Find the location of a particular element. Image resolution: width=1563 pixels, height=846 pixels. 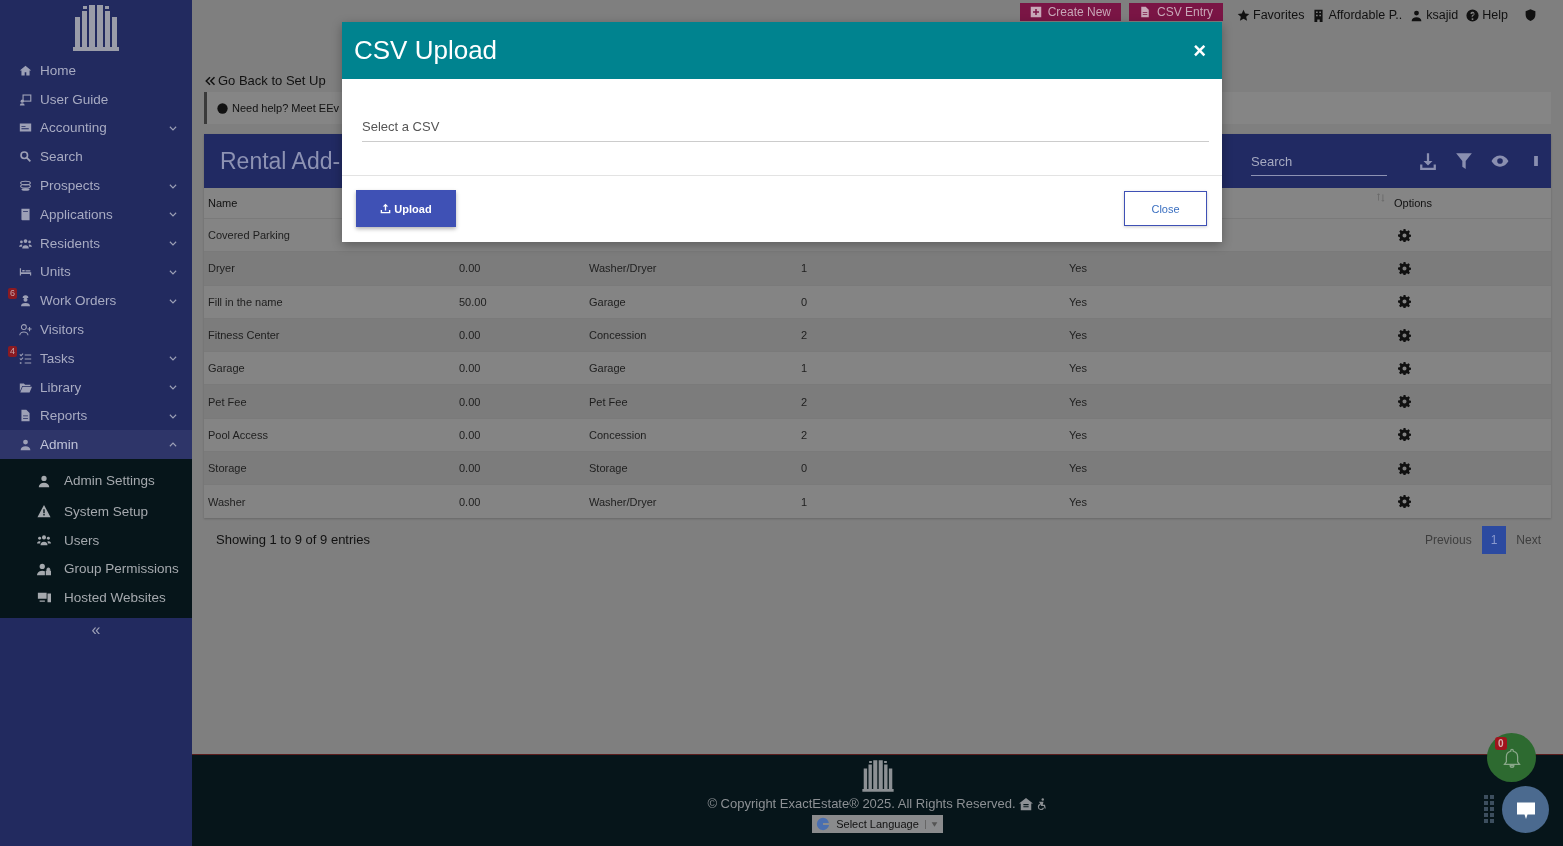

folder-icon is located at coordinates (25, 387).